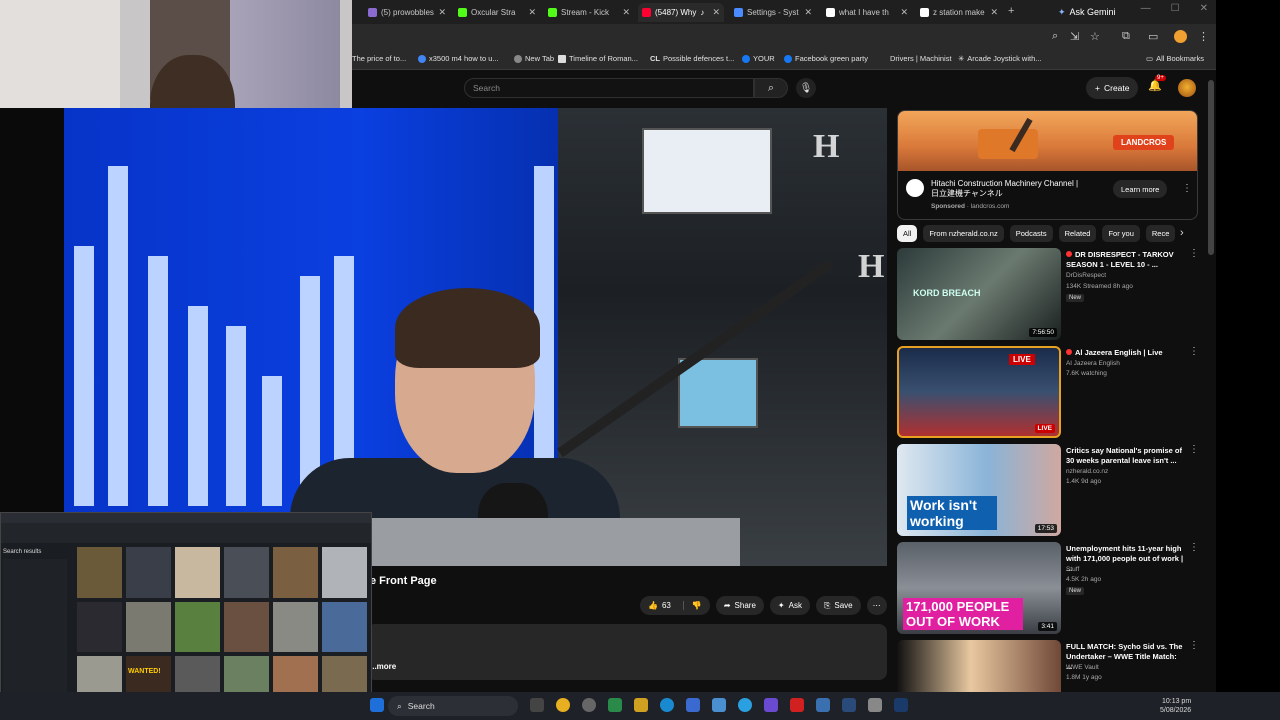 This screenshot has width=1280, height=720. I want to click on notifications-button: 🔔 9+, so click(1157, 83).